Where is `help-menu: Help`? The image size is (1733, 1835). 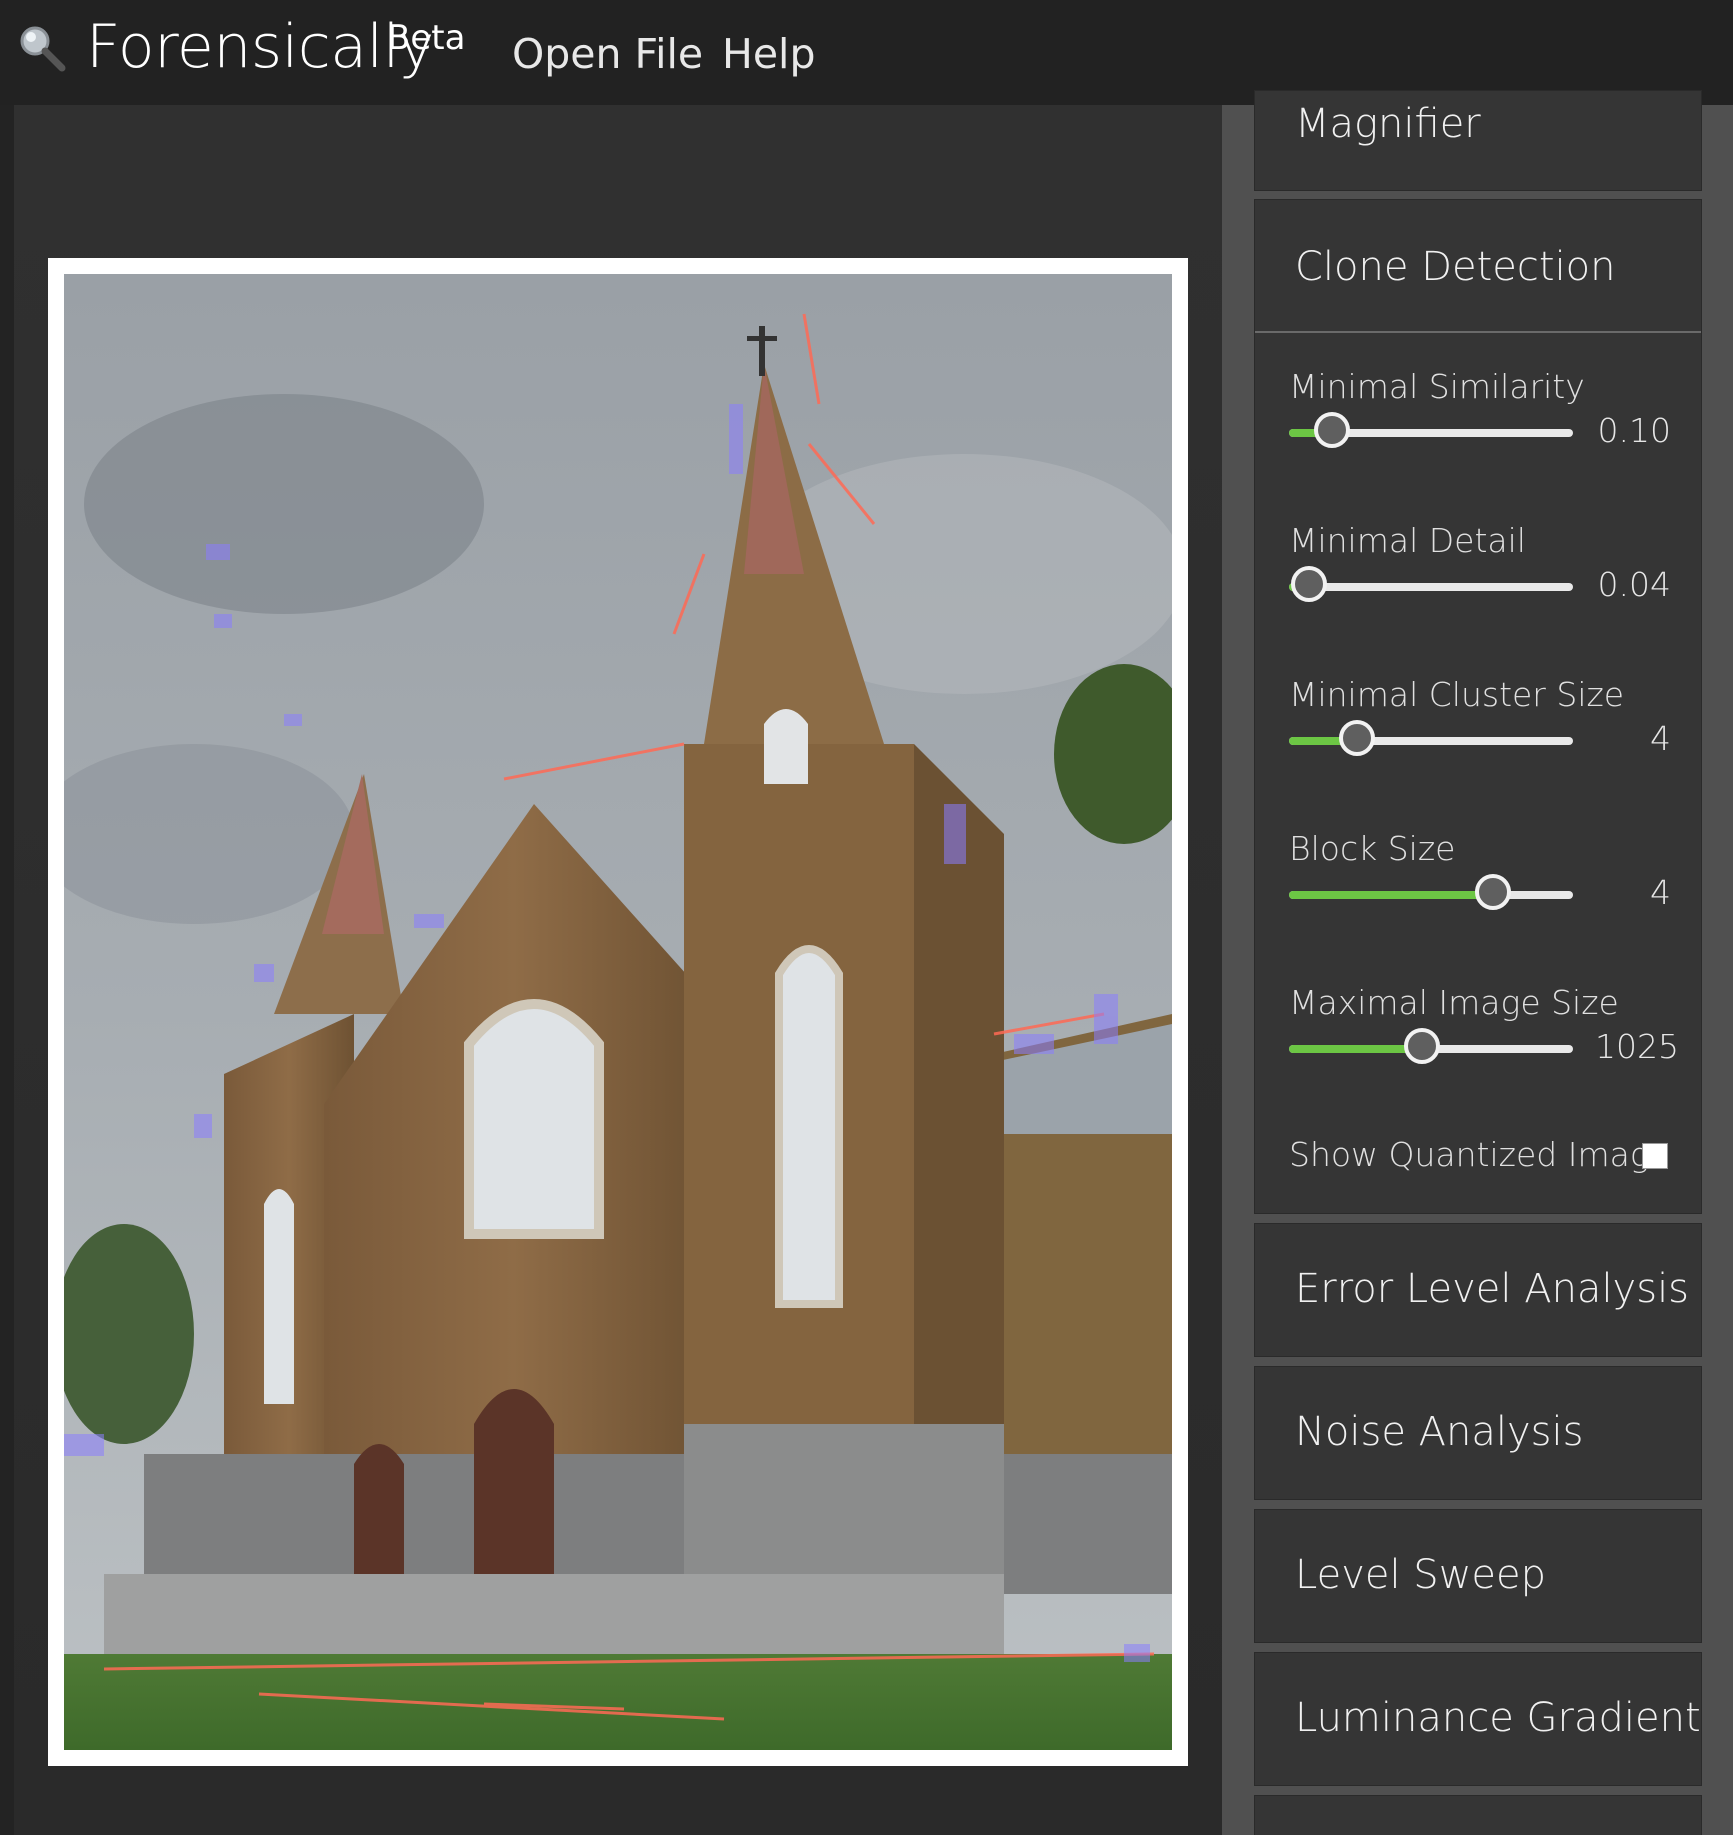
help-menu: Help is located at coordinates (768, 54).